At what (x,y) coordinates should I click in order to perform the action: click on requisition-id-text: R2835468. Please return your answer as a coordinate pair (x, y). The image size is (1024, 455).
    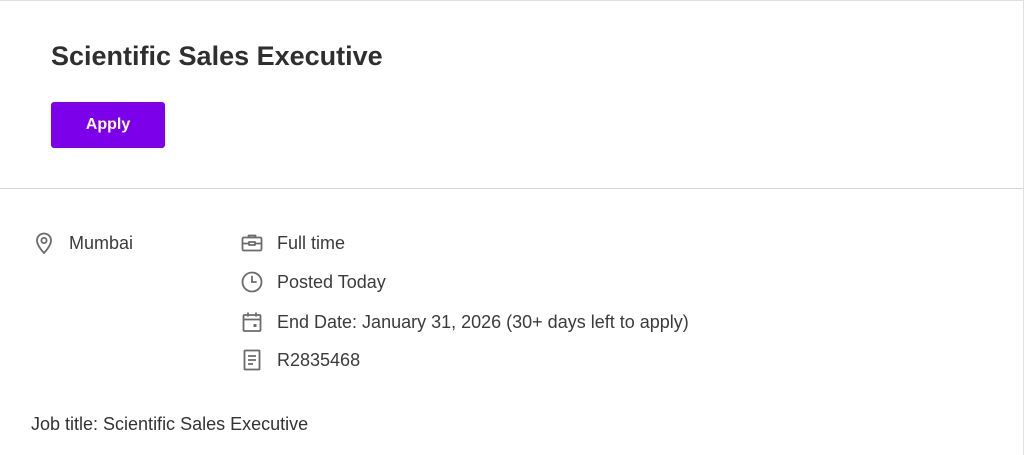
    Looking at the image, I should click on (319, 359).